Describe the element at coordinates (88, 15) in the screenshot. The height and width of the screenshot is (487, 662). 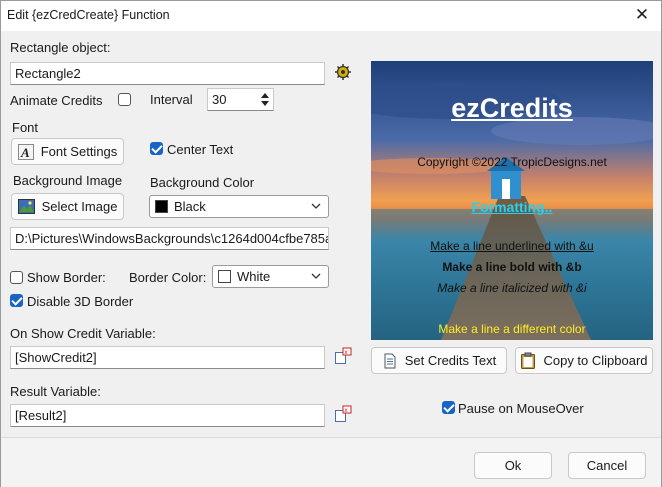
I see `window-title: Edit {ezCredCreate} Function` at that location.